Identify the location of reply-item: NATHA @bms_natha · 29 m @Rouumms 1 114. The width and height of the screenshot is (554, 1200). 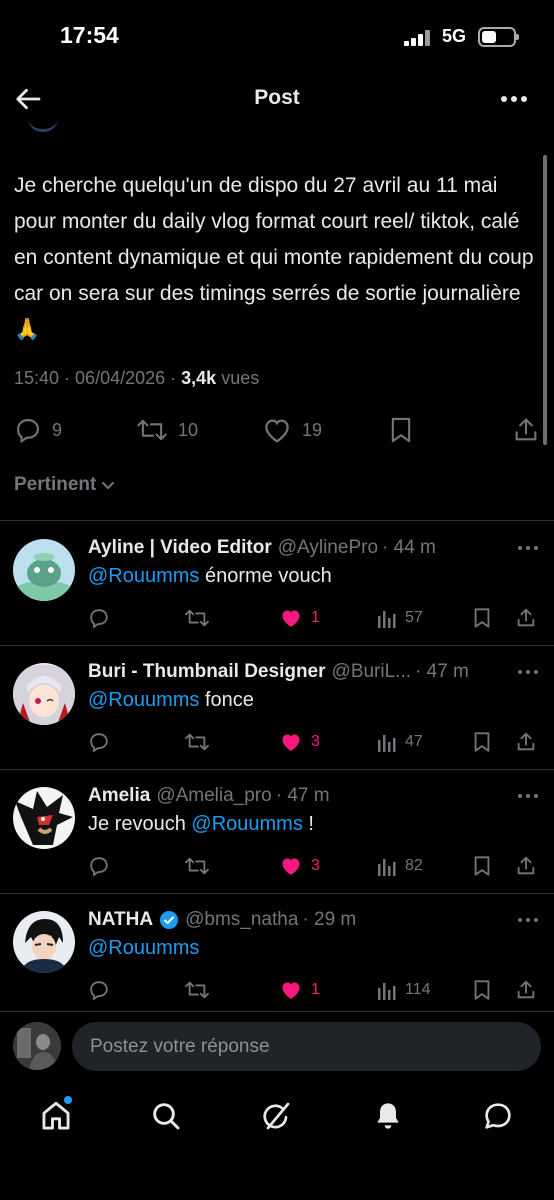
(277, 955).